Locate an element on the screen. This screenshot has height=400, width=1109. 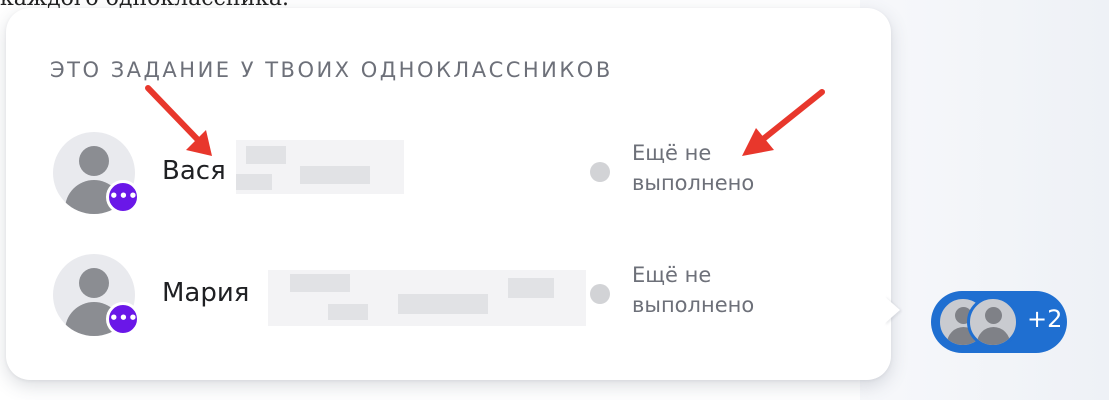
popup-title: ЭТО ЗАДАНИЕ У ТВОИХ ОДНОКЛАССНИКОВ is located at coordinates (331, 70).